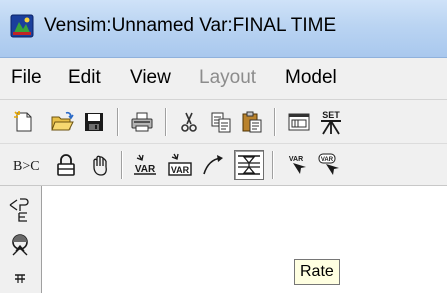  What do you see at coordinates (327, 160) in the screenshot?
I see `input-output-label: VAR` at bounding box center [327, 160].